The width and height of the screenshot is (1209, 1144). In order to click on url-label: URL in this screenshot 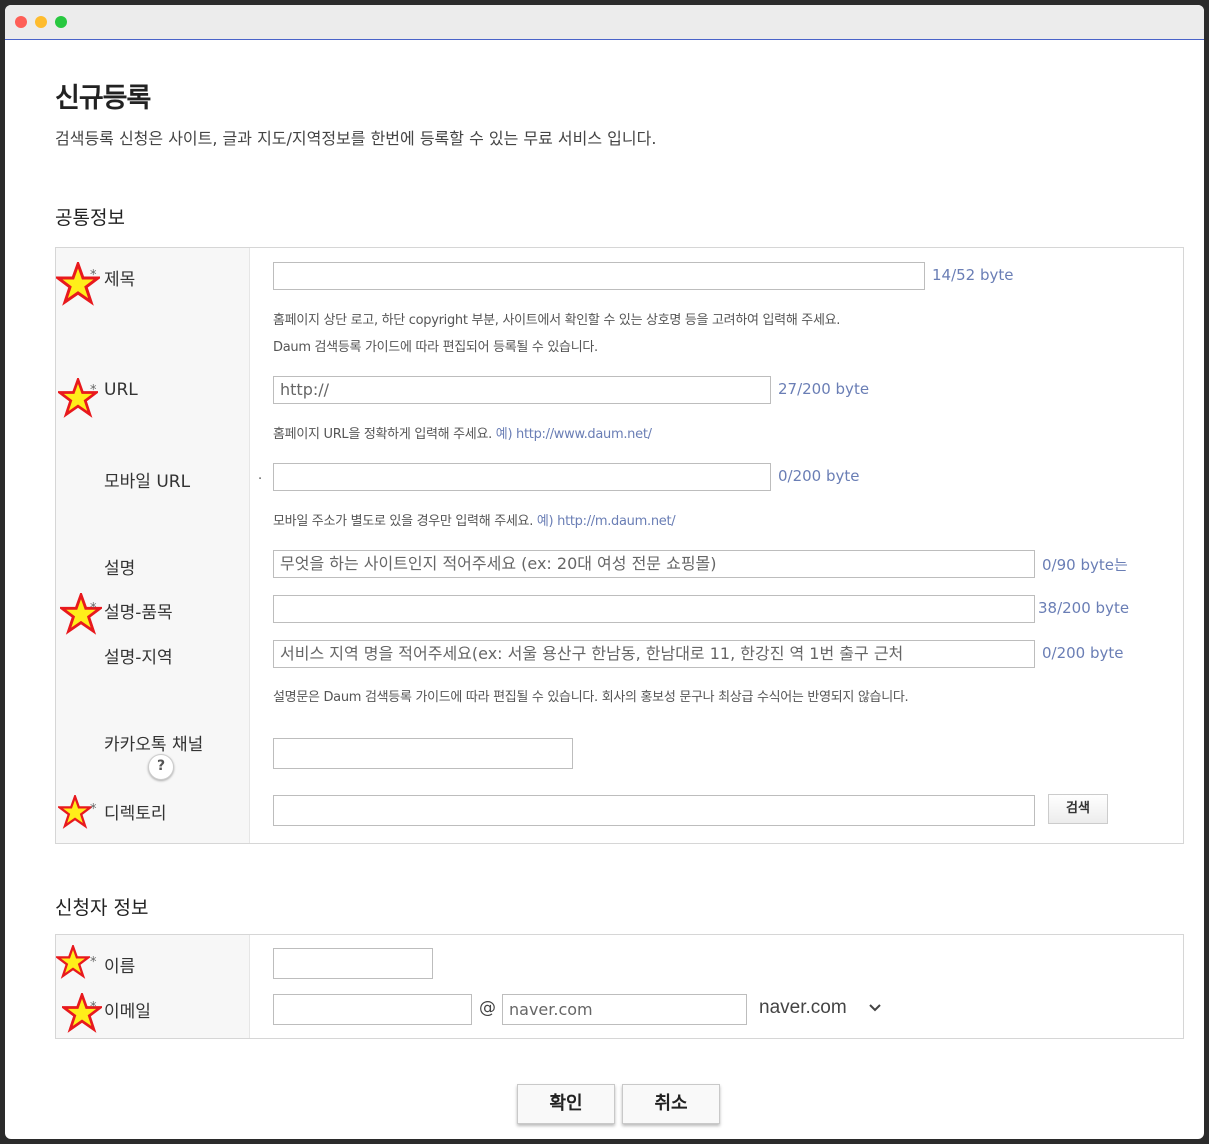, I will do `click(121, 390)`.